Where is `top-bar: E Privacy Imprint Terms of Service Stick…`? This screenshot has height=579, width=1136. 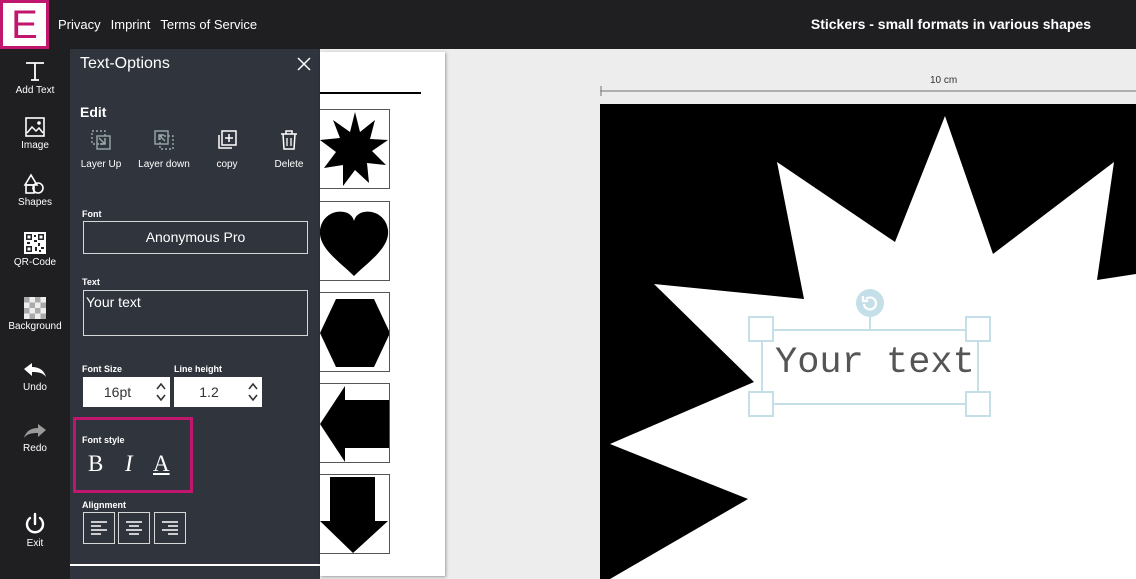 top-bar: E Privacy Imprint Terms of Service Stick… is located at coordinates (568, 24).